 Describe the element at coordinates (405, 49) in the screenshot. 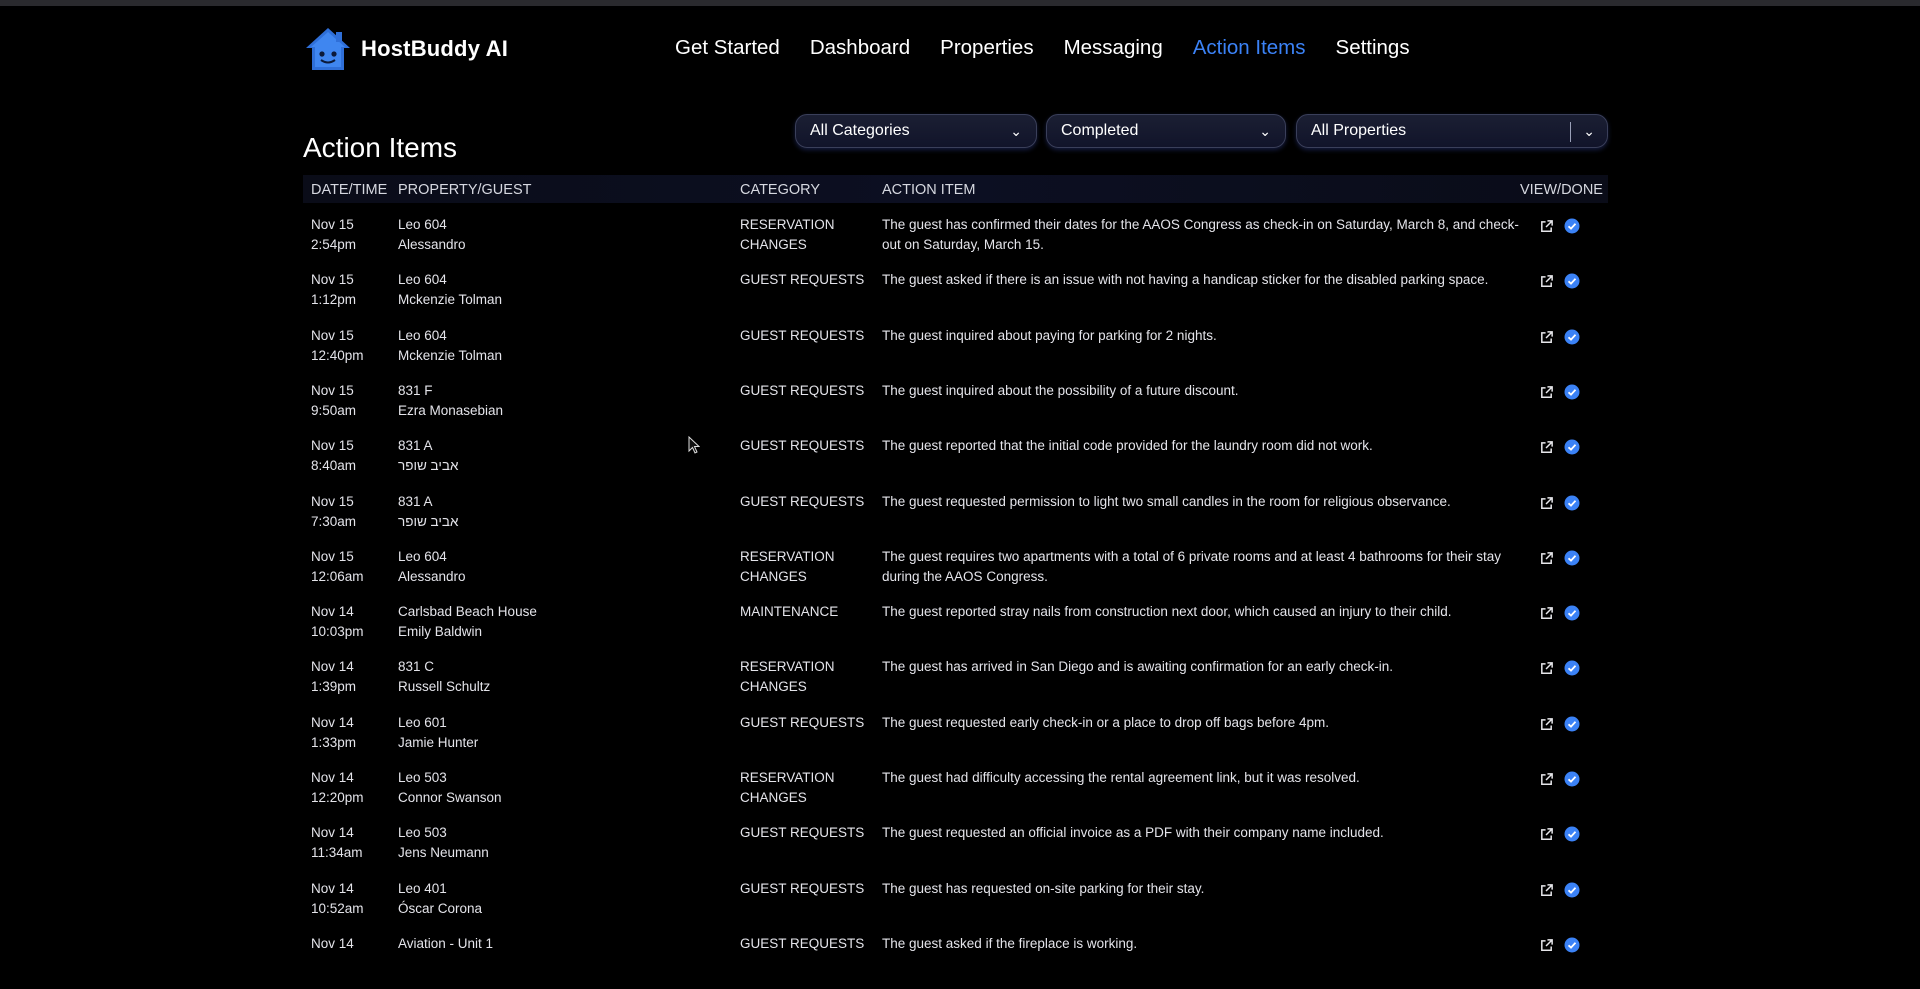

I see `logo: HostBuddy AI` at that location.